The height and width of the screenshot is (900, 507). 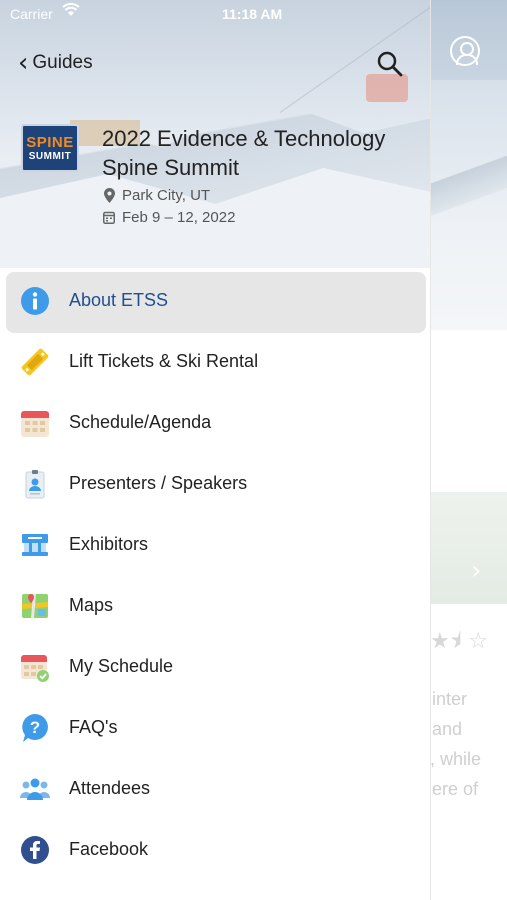 I want to click on background-hero-image, so click(x=468, y=205).